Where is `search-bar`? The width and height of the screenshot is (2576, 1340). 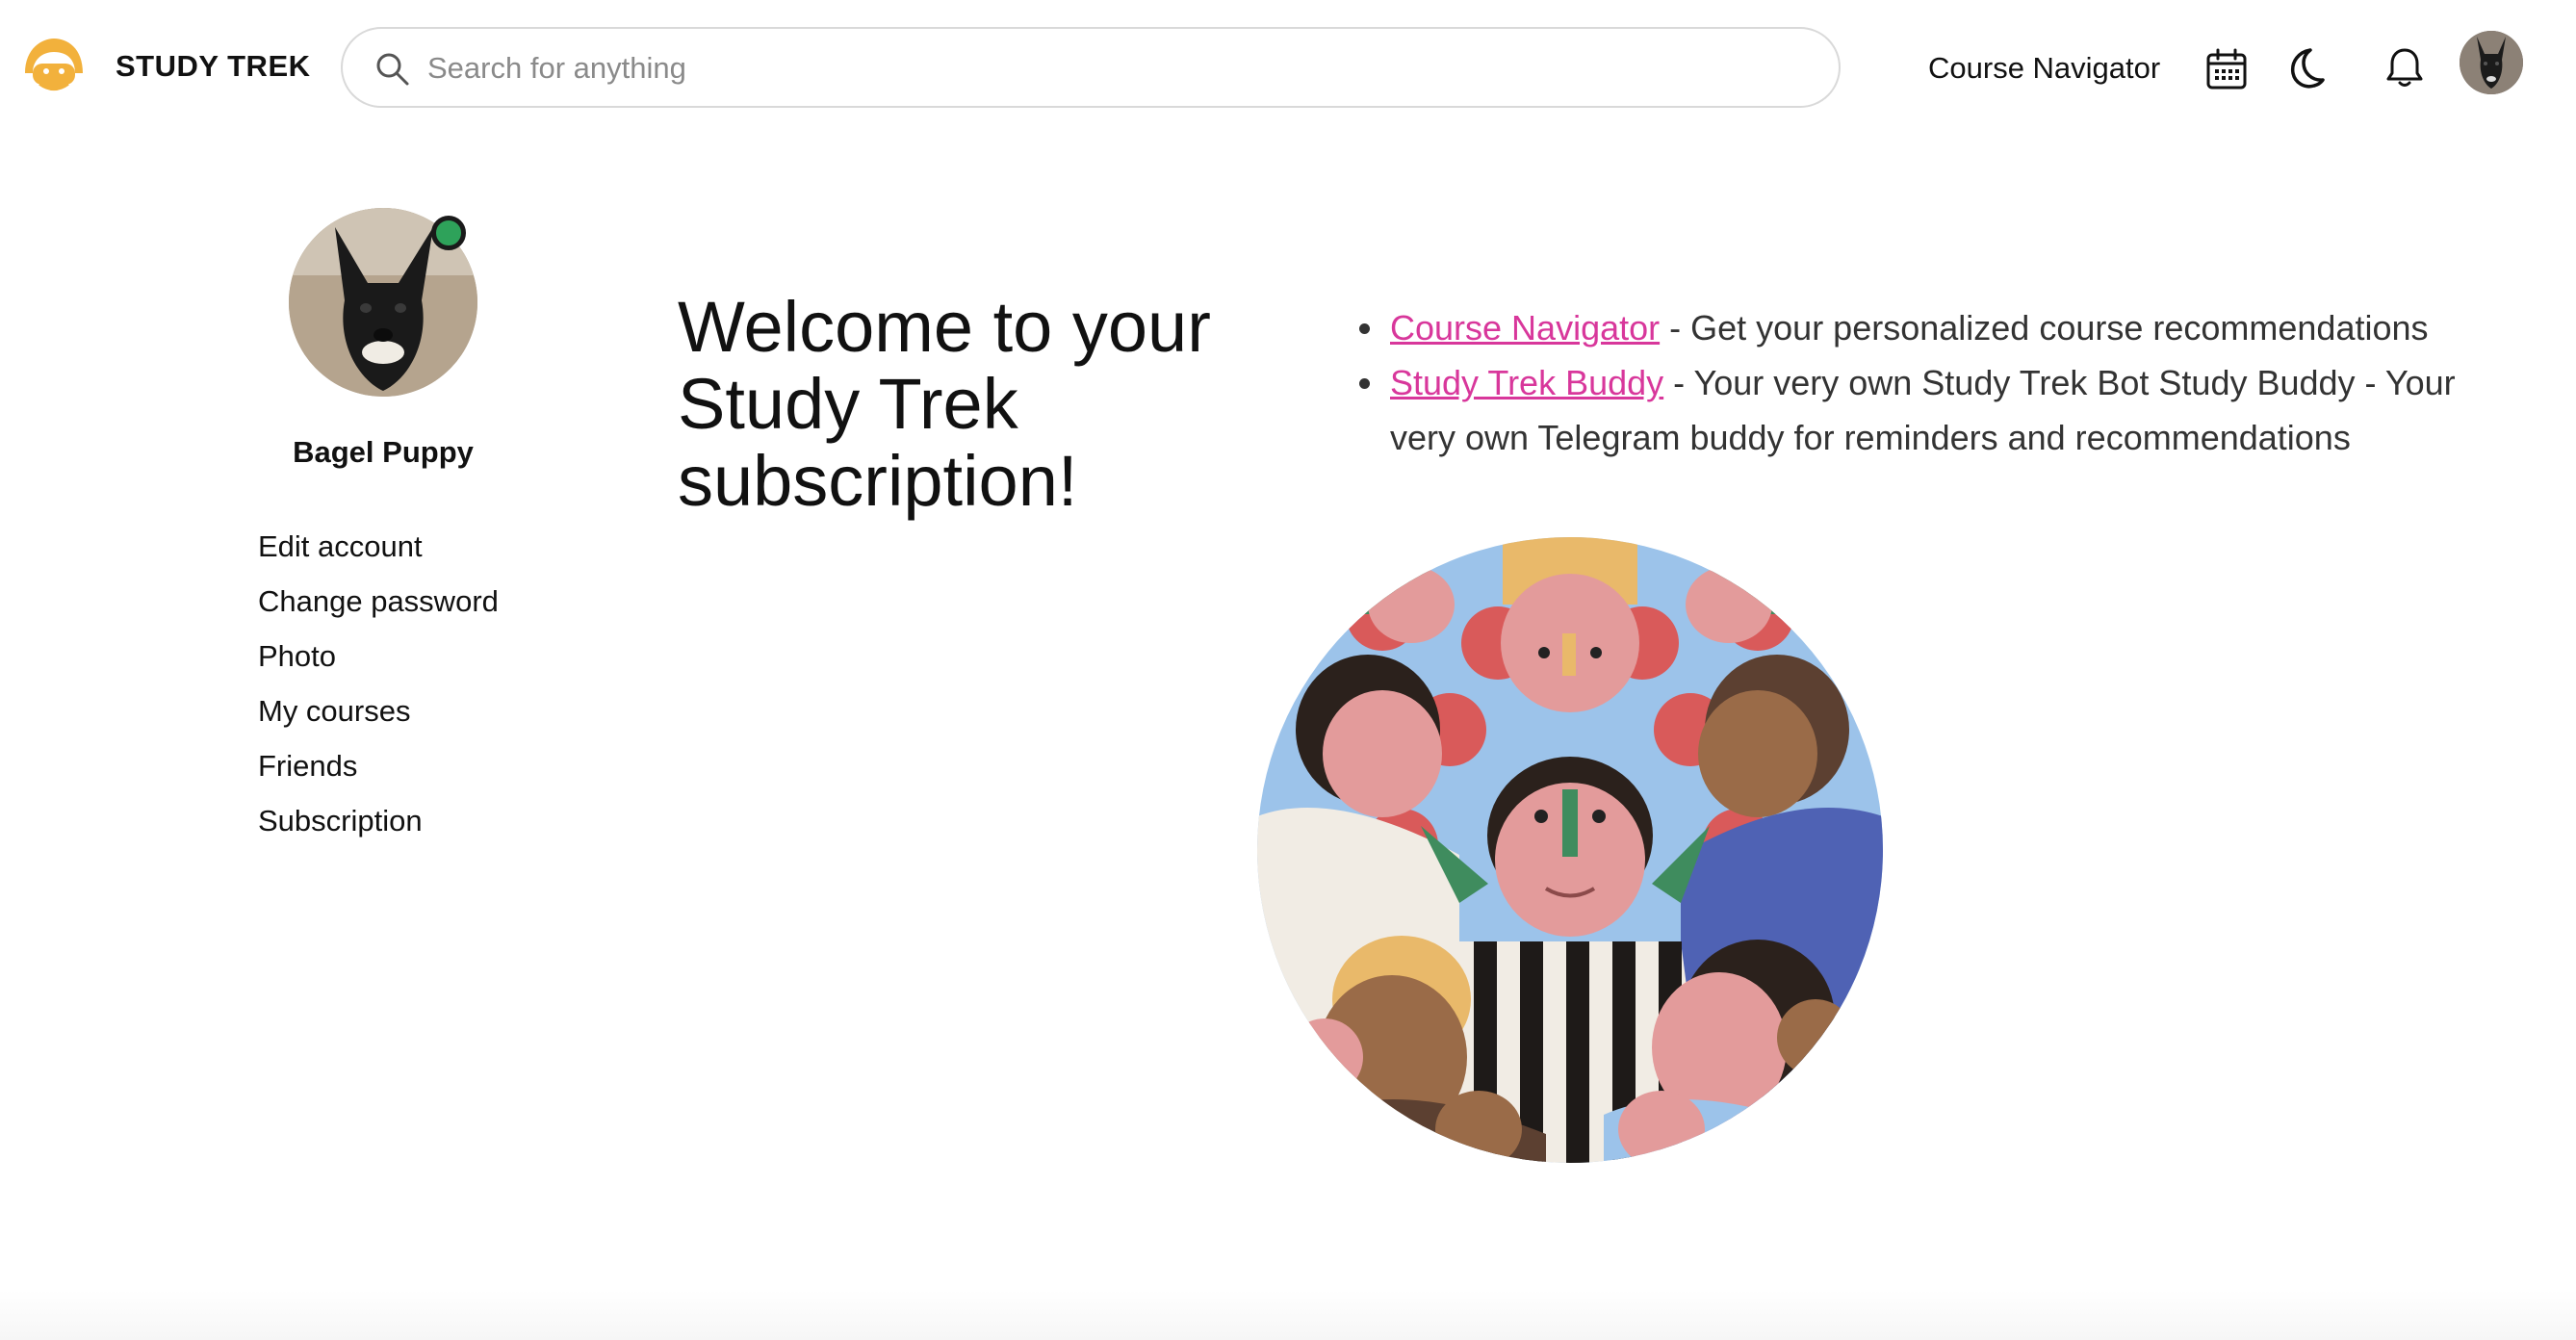
search-bar is located at coordinates (1091, 67).